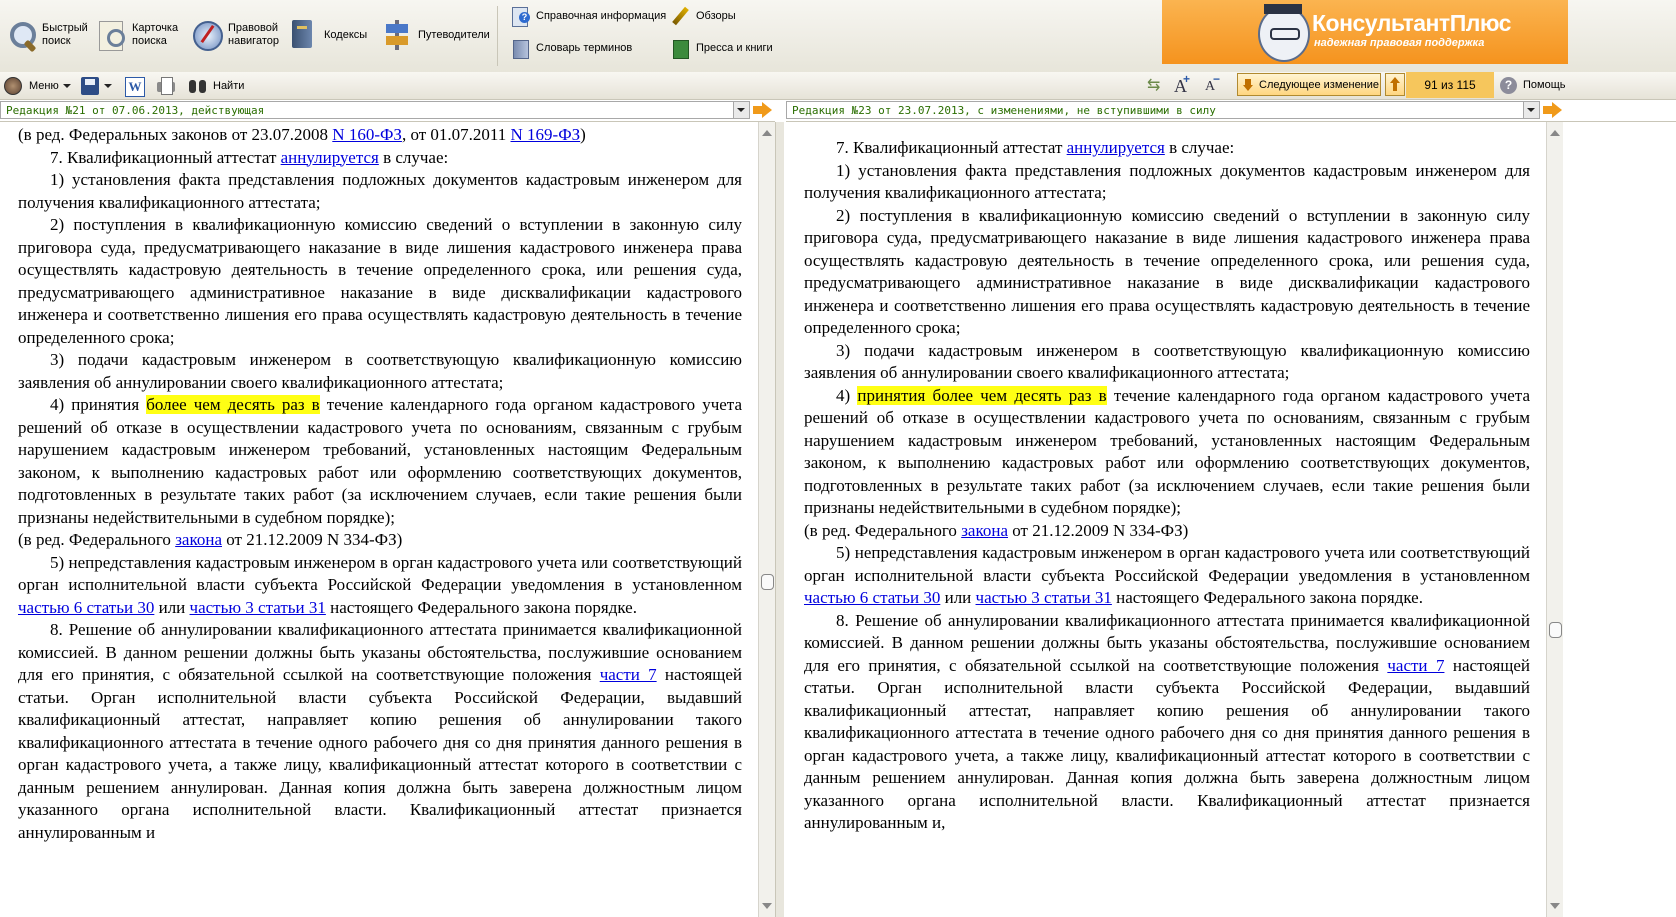 The height and width of the screenshot is (917, 1676). I want to click on next-change-button: Следующее изменение, so click(1309, 84).